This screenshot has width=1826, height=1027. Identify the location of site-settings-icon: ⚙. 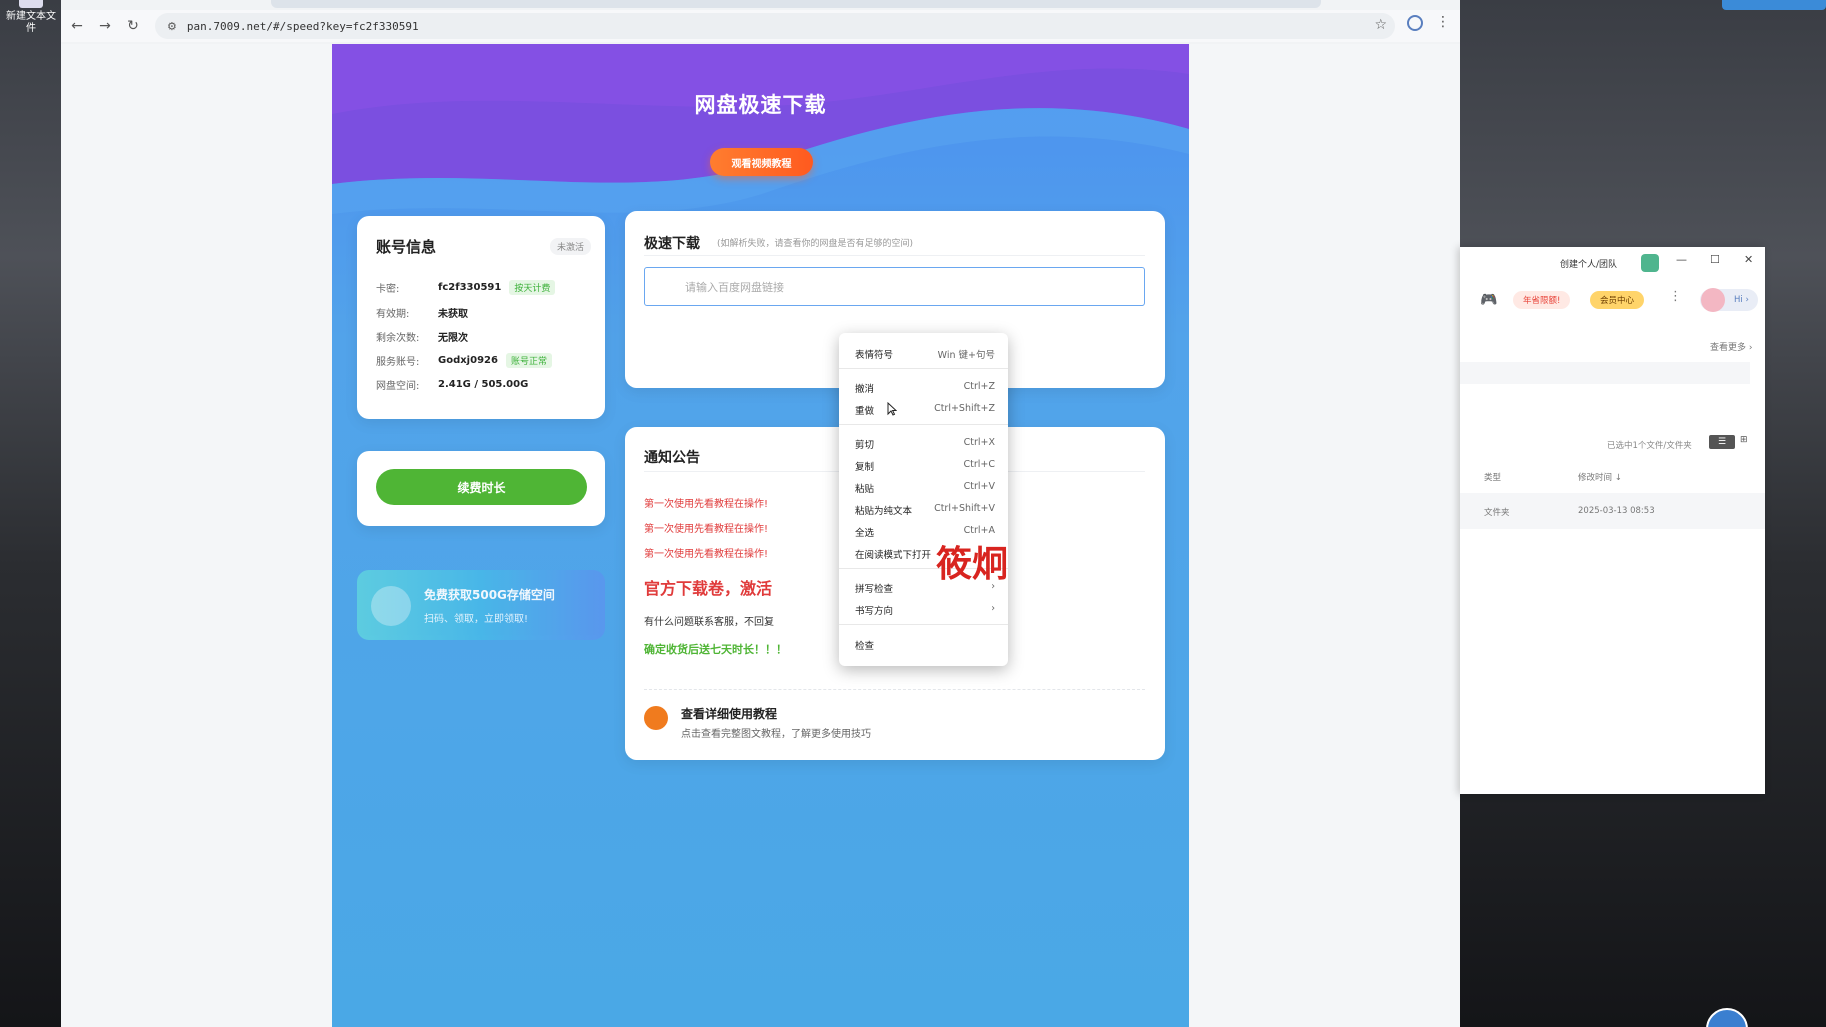
(172, 26).